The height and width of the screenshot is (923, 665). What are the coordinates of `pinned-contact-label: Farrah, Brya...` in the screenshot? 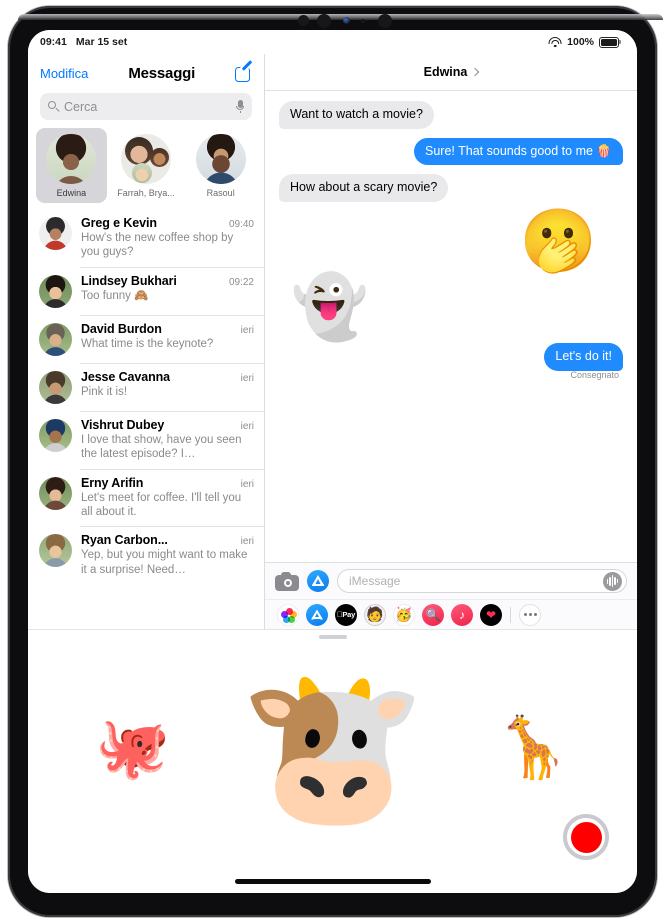 It's located at (146, 193).